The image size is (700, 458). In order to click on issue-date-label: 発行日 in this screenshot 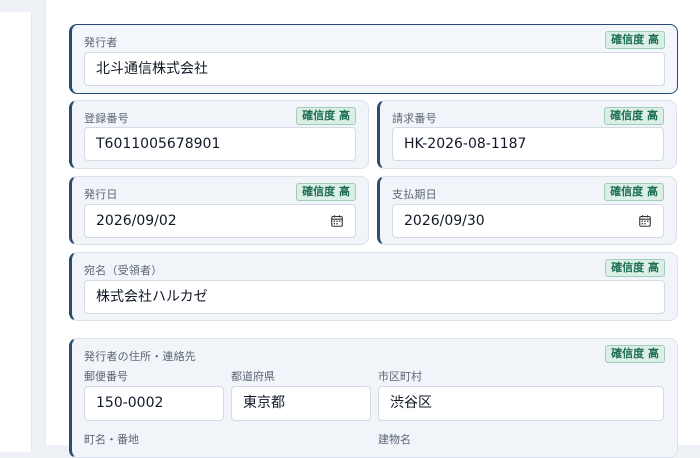, I will do `click(101, 194)`.